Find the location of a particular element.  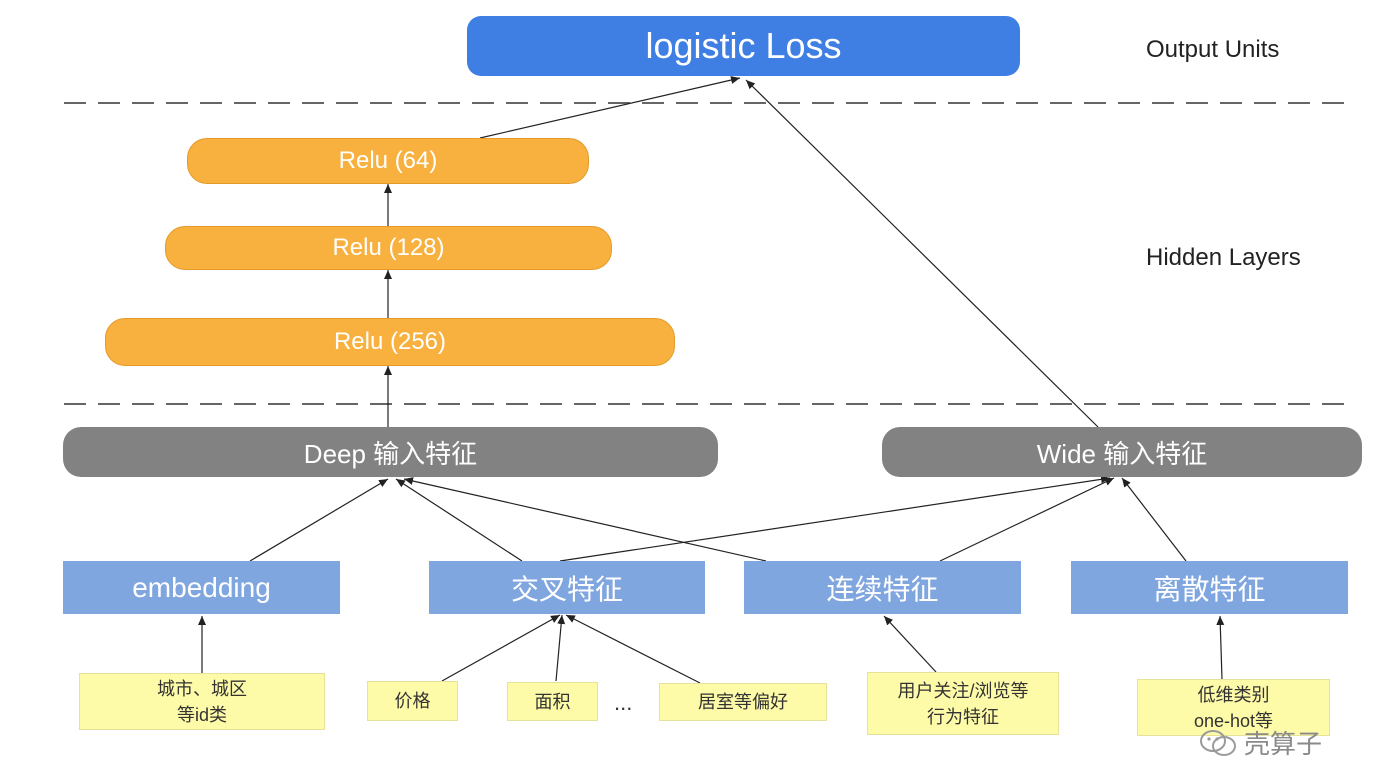

relu-256-node: Relu (256) is located at coordinates (390, 342).